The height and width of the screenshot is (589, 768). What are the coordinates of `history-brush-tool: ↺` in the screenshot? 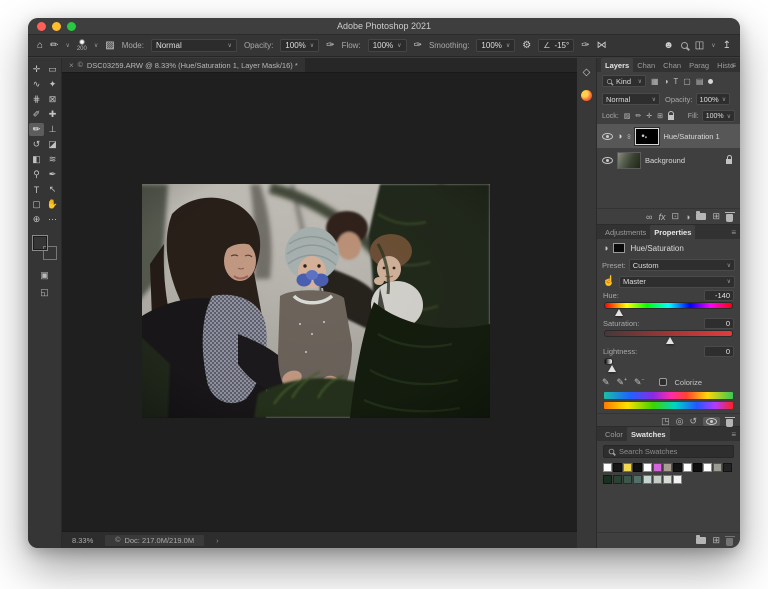 It's located at (36, 144).